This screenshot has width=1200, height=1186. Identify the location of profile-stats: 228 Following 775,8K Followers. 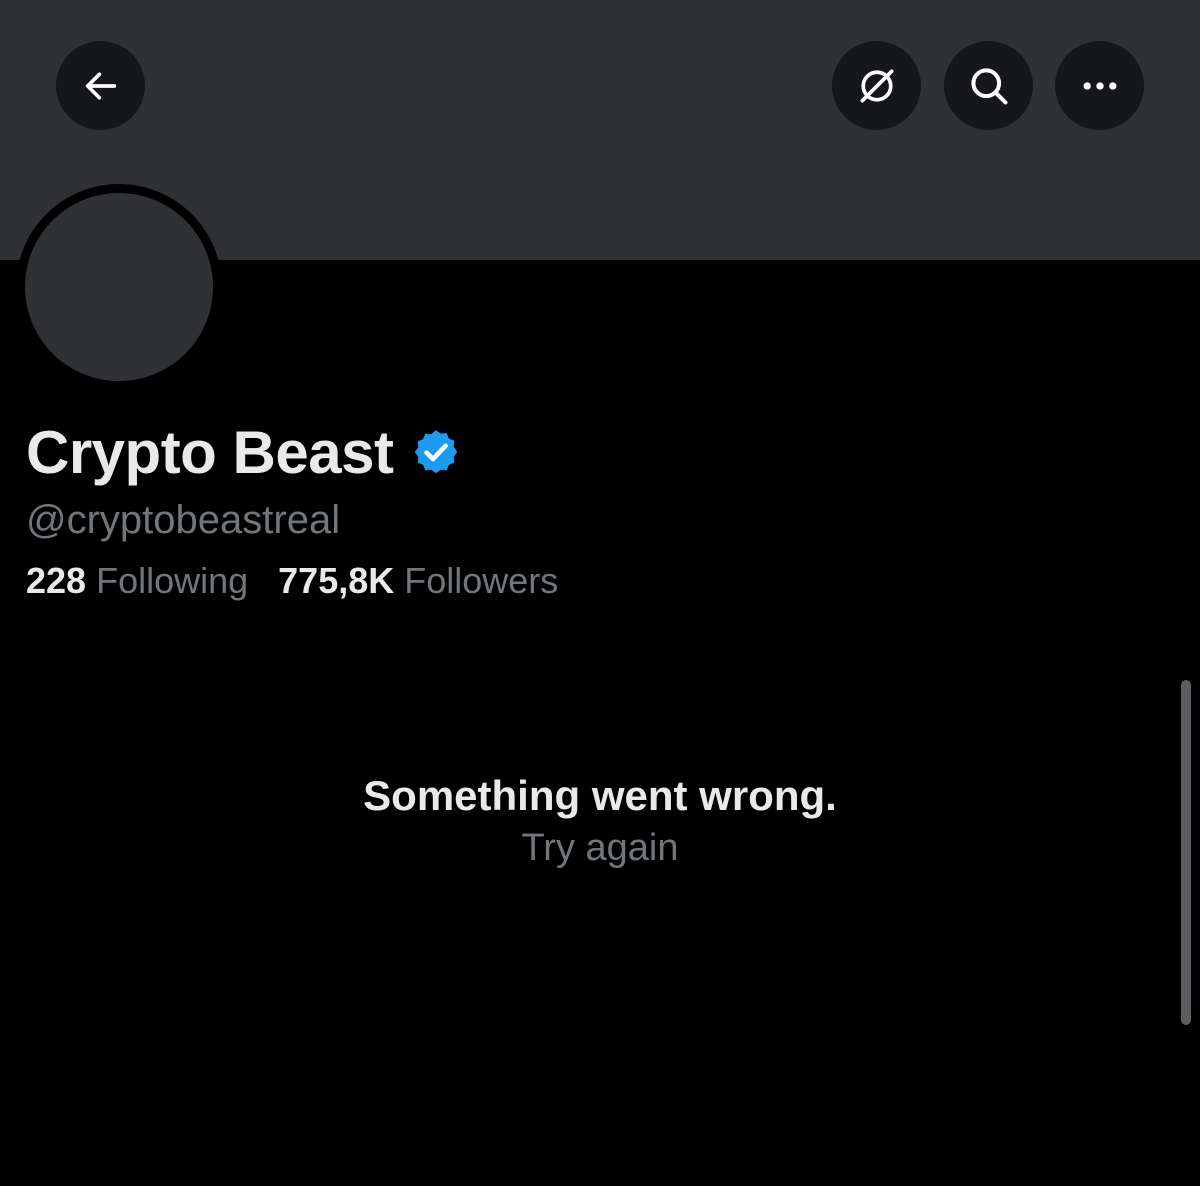
(292, 581).